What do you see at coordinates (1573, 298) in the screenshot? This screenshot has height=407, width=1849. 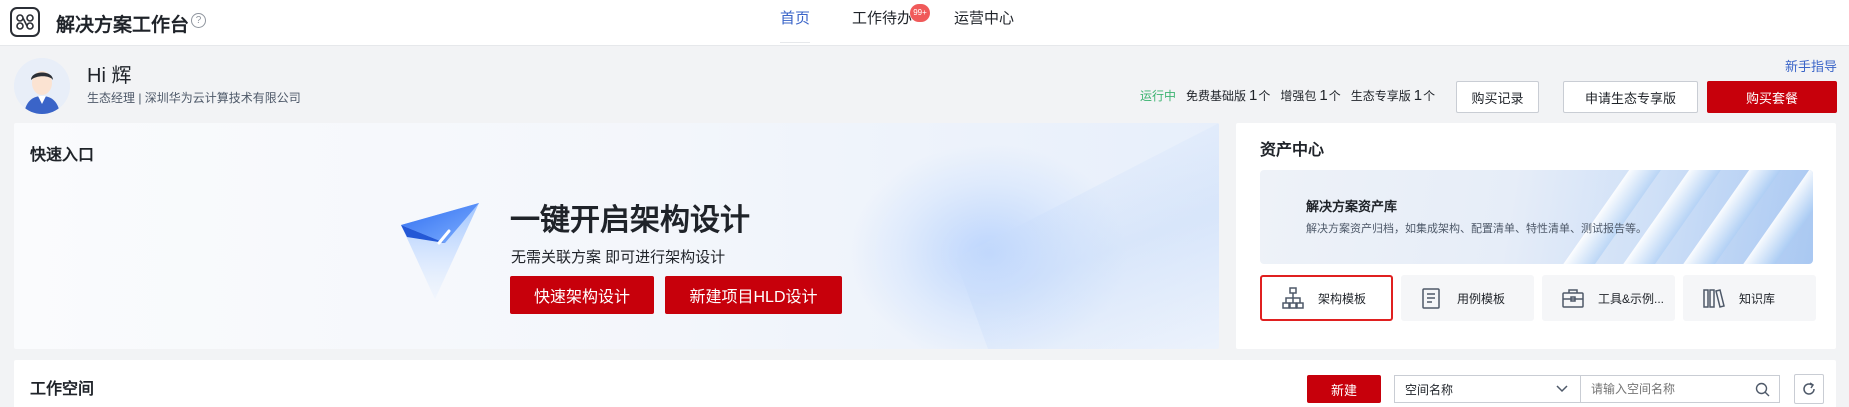 I see `toolbox-icon` at bounding box center [1573, 298].